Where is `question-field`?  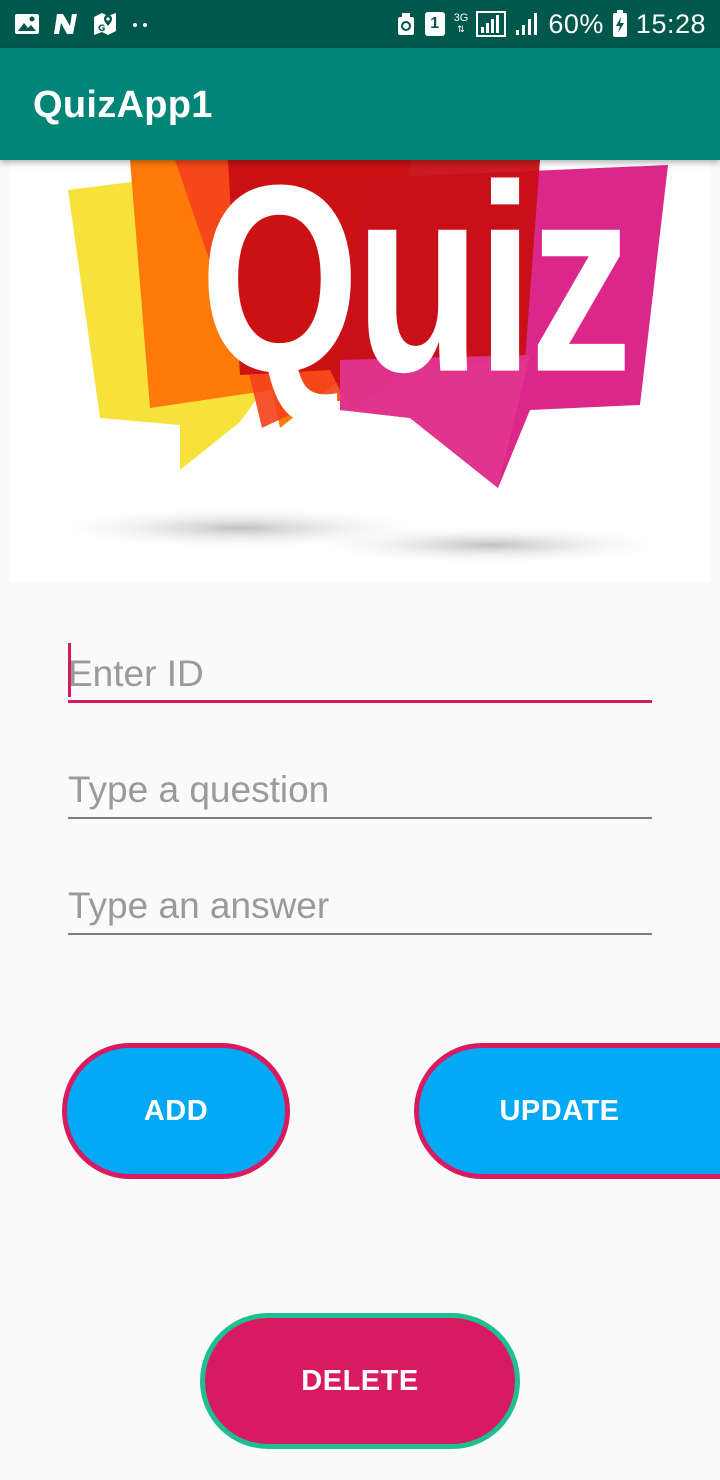
question-field is located at coordinates (360, 789).